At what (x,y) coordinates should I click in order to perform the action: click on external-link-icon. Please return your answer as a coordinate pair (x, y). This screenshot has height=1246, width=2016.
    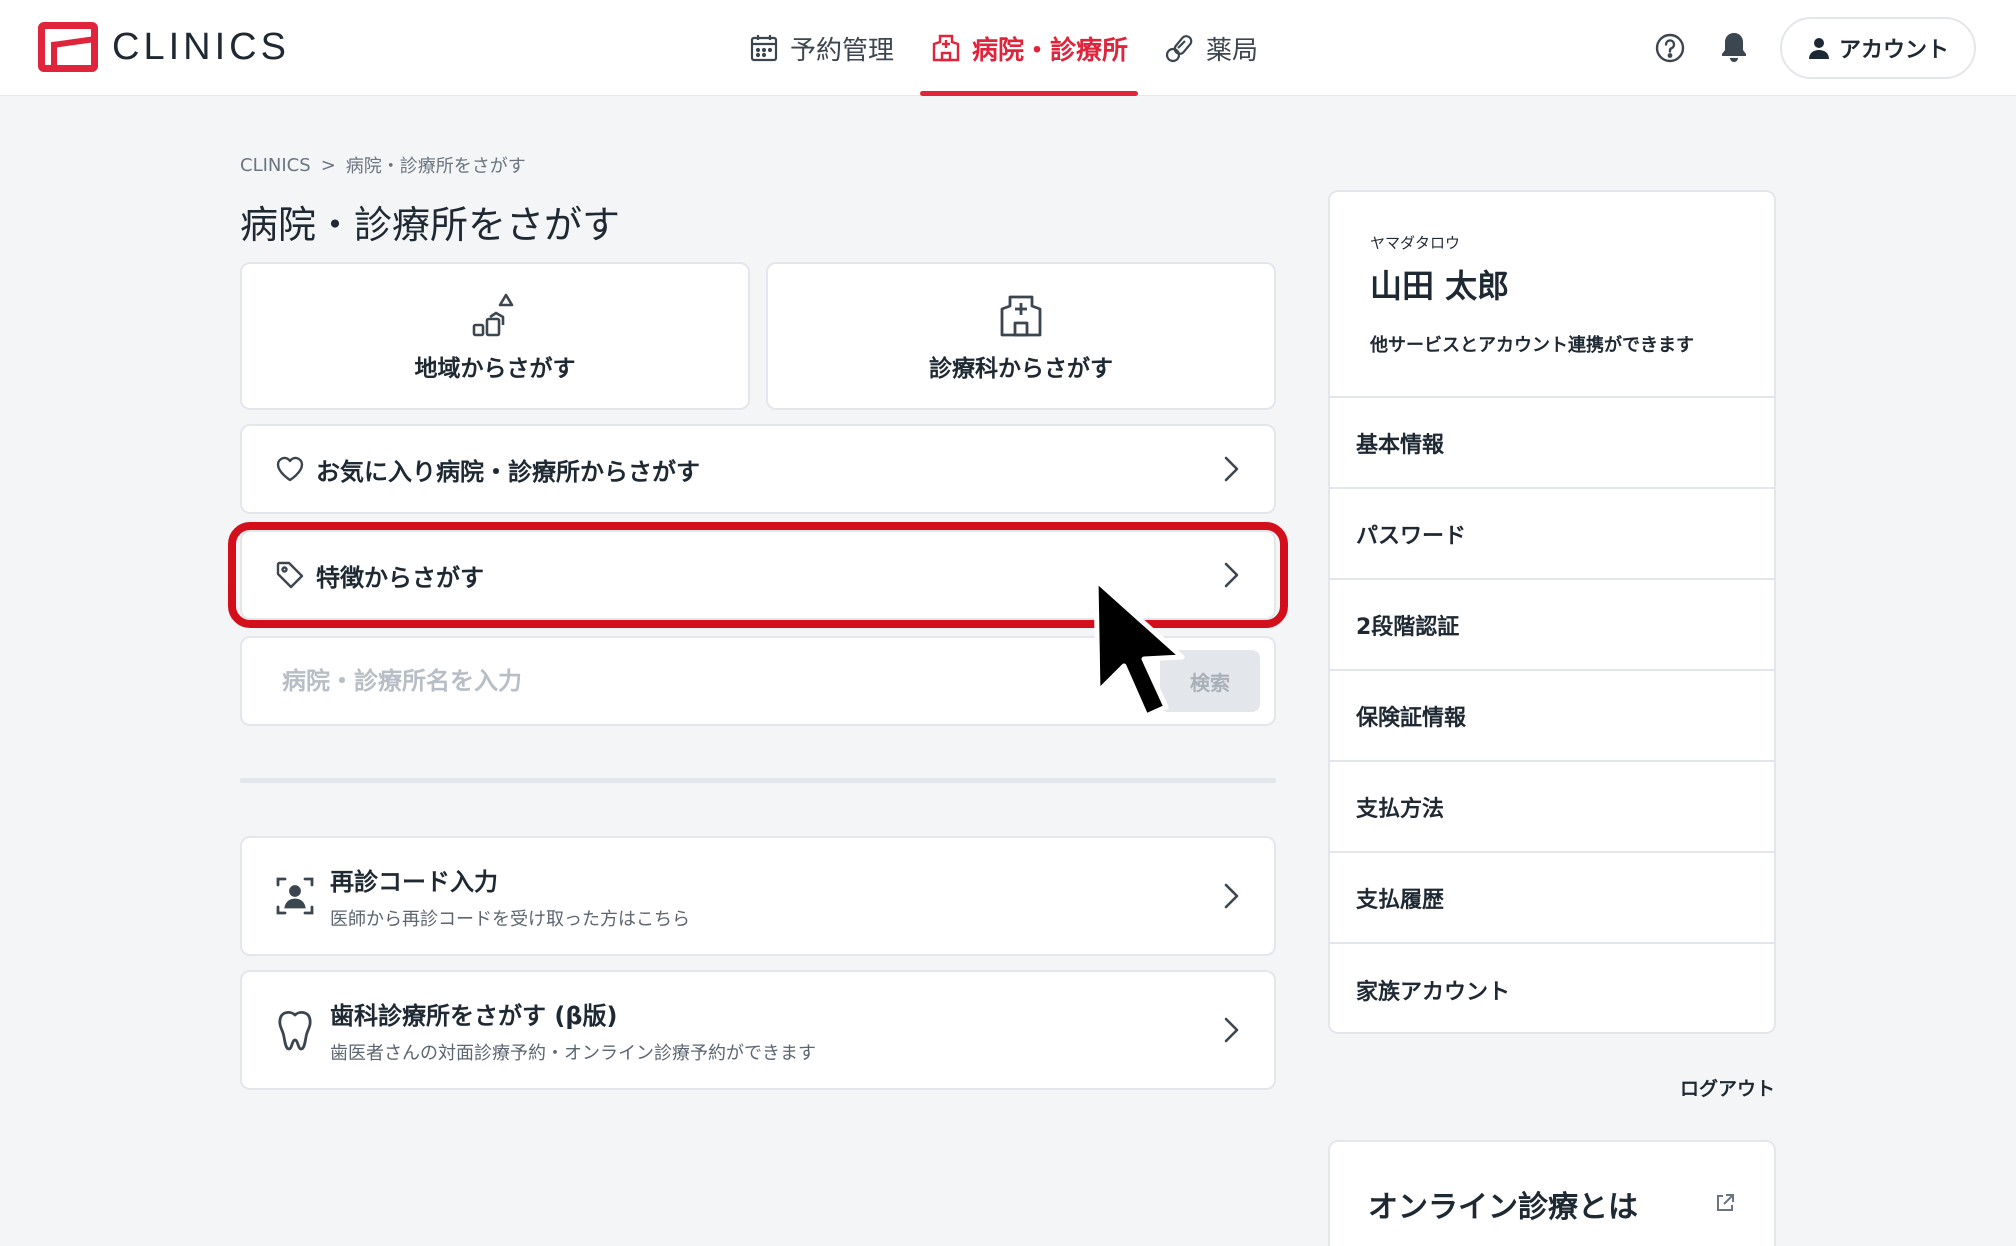
    Looking at the image, I should click on (1725, 1202).